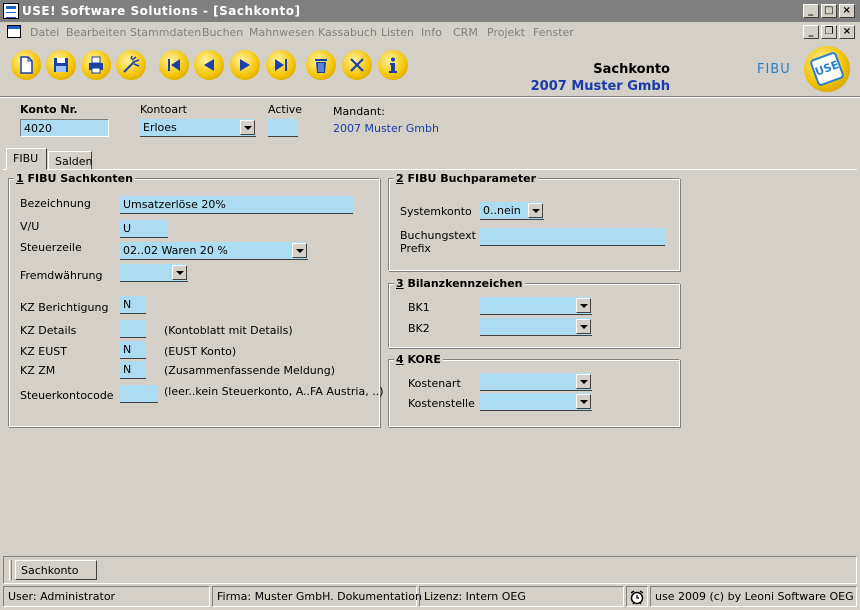 The width and height of the screenshot is (860, 610). What do you see at coordinates (285, 109) in the screenshot?
I see `active-label: Active` at bounding box center [285, 109].